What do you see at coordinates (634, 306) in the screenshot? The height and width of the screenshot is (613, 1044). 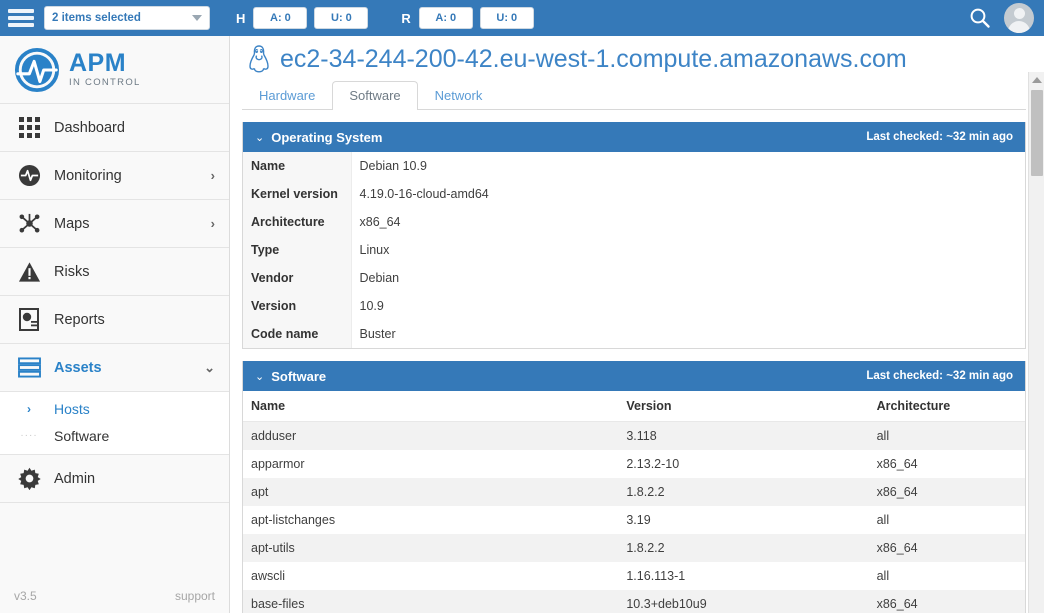 I see `table-row: Version 10.9` at bounding box center [634, 306].